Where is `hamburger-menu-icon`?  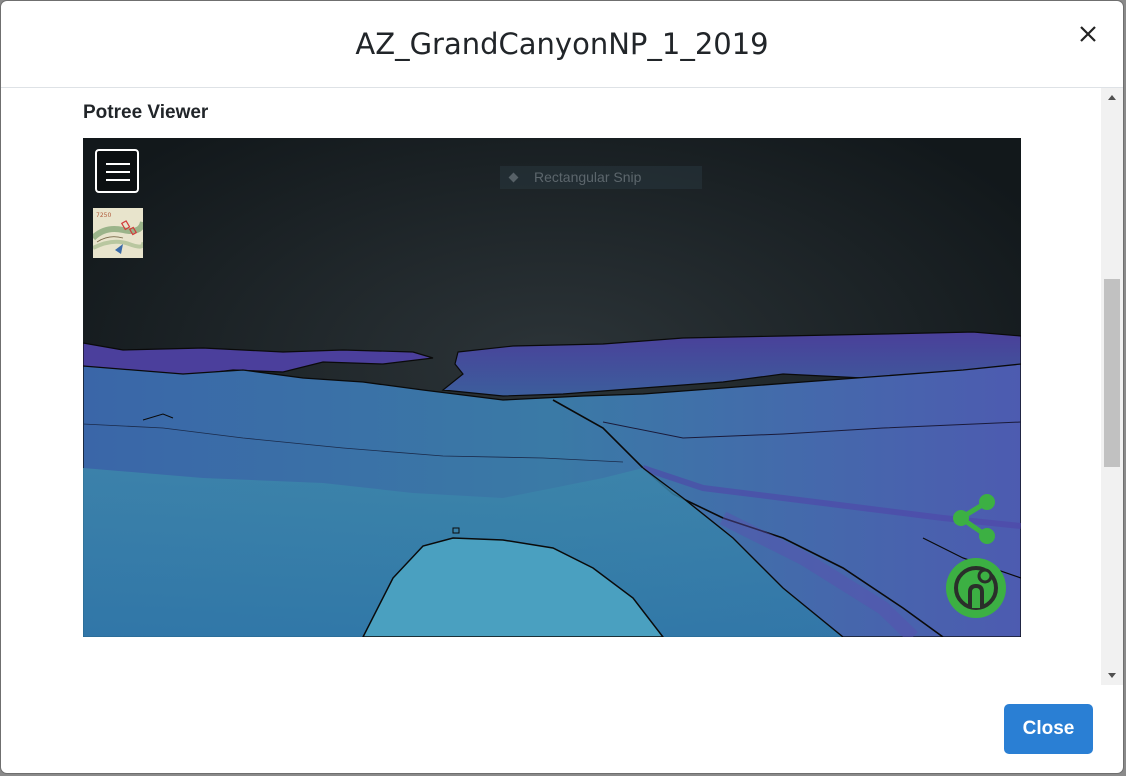 hamburger-menu-icon is located at coordinates (117, 171).